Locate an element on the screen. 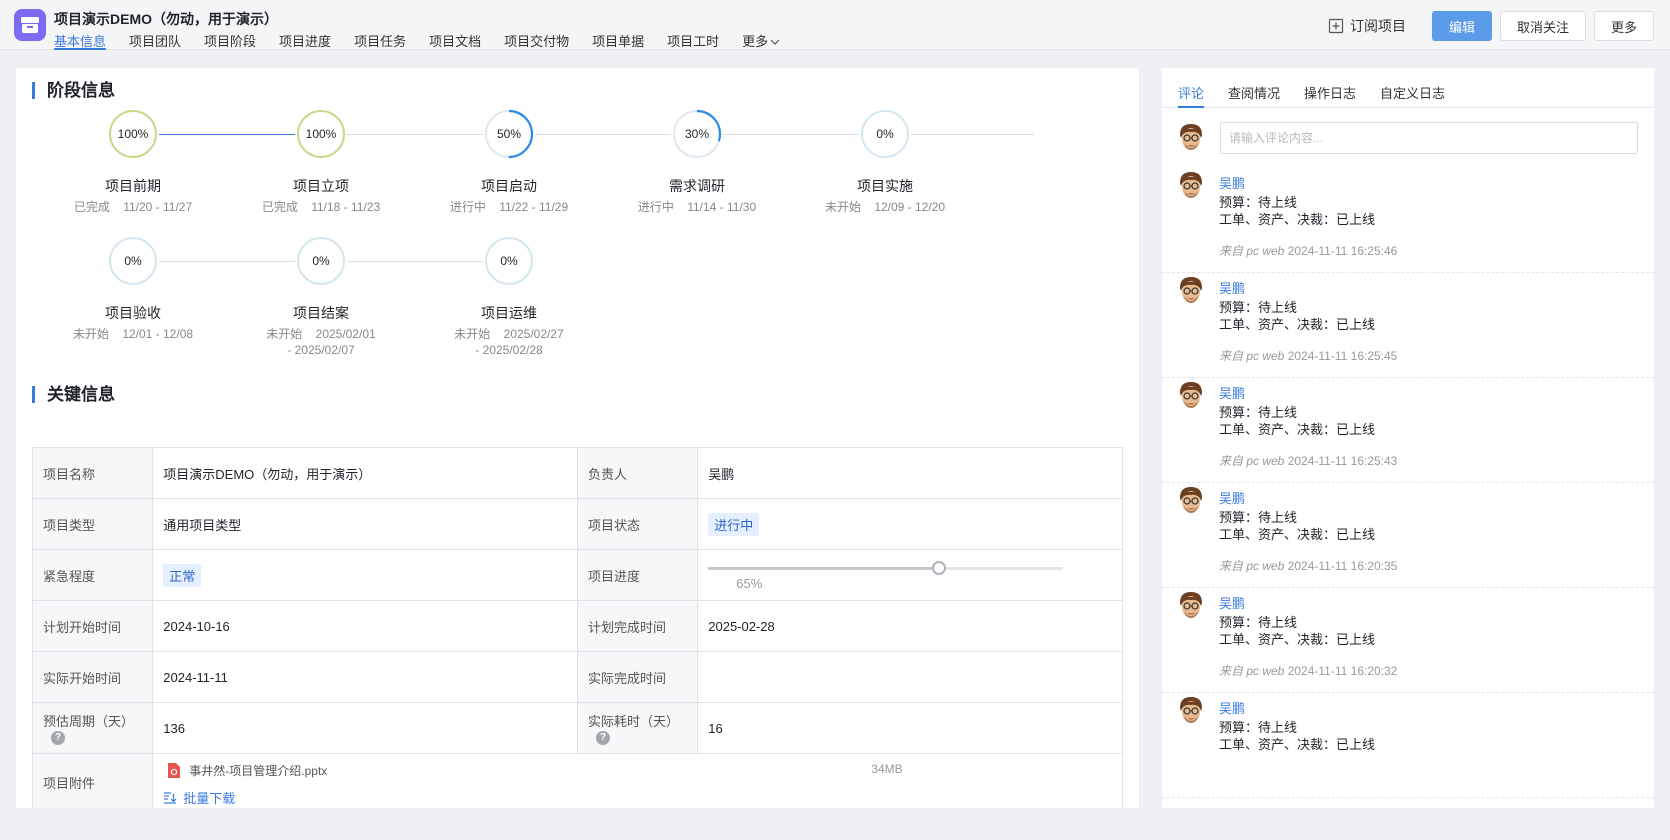 Image resolution: width=1670 pixels, height=840 pixels. comment-input-row is located at coordinates (1408, 139).